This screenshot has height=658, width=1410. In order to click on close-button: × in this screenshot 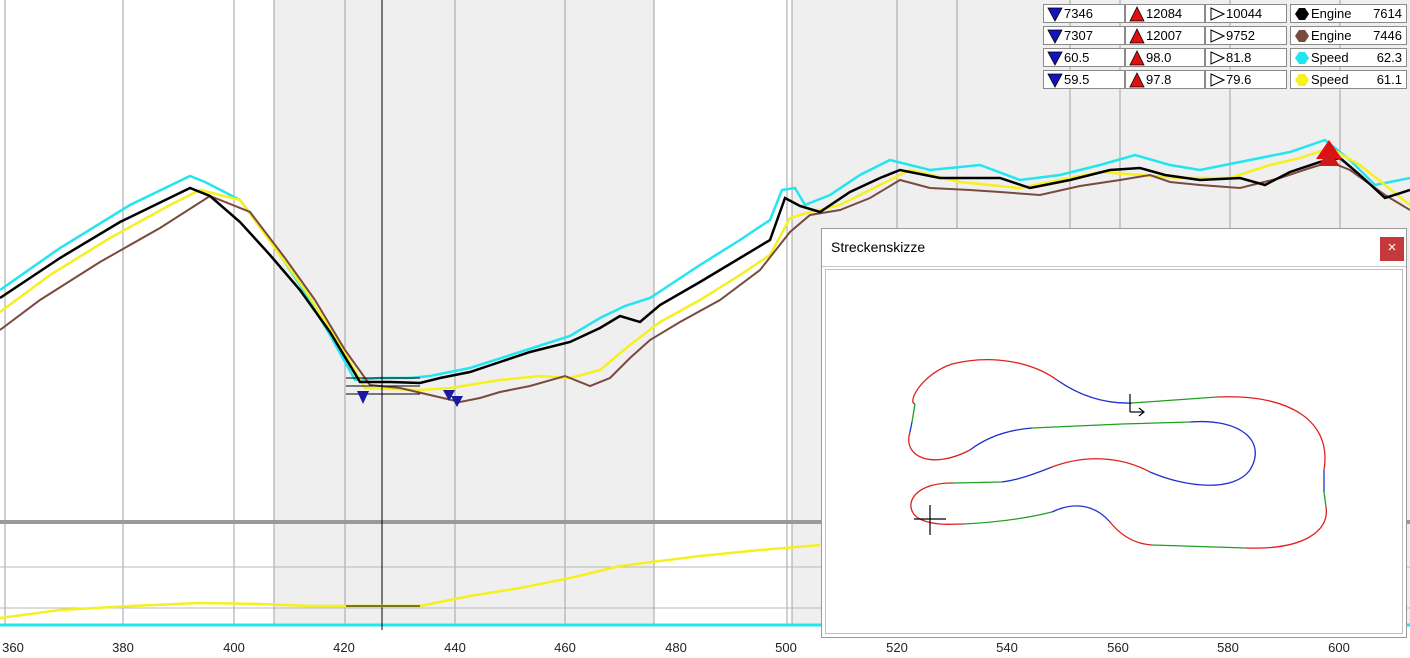, I will do `click(1392, 249)`.